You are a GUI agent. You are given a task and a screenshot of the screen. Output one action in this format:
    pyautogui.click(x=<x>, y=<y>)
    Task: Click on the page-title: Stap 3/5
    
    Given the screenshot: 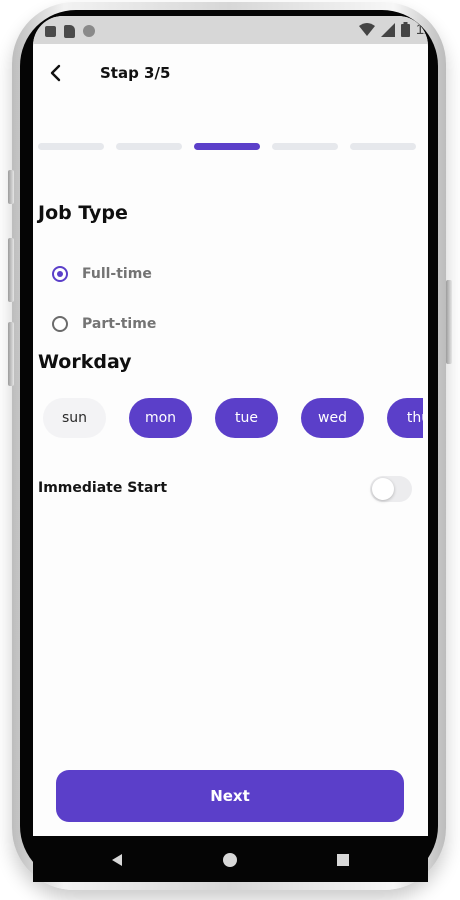 What is the action you would take?
    pyautogui.click(x=135, y=73)
    